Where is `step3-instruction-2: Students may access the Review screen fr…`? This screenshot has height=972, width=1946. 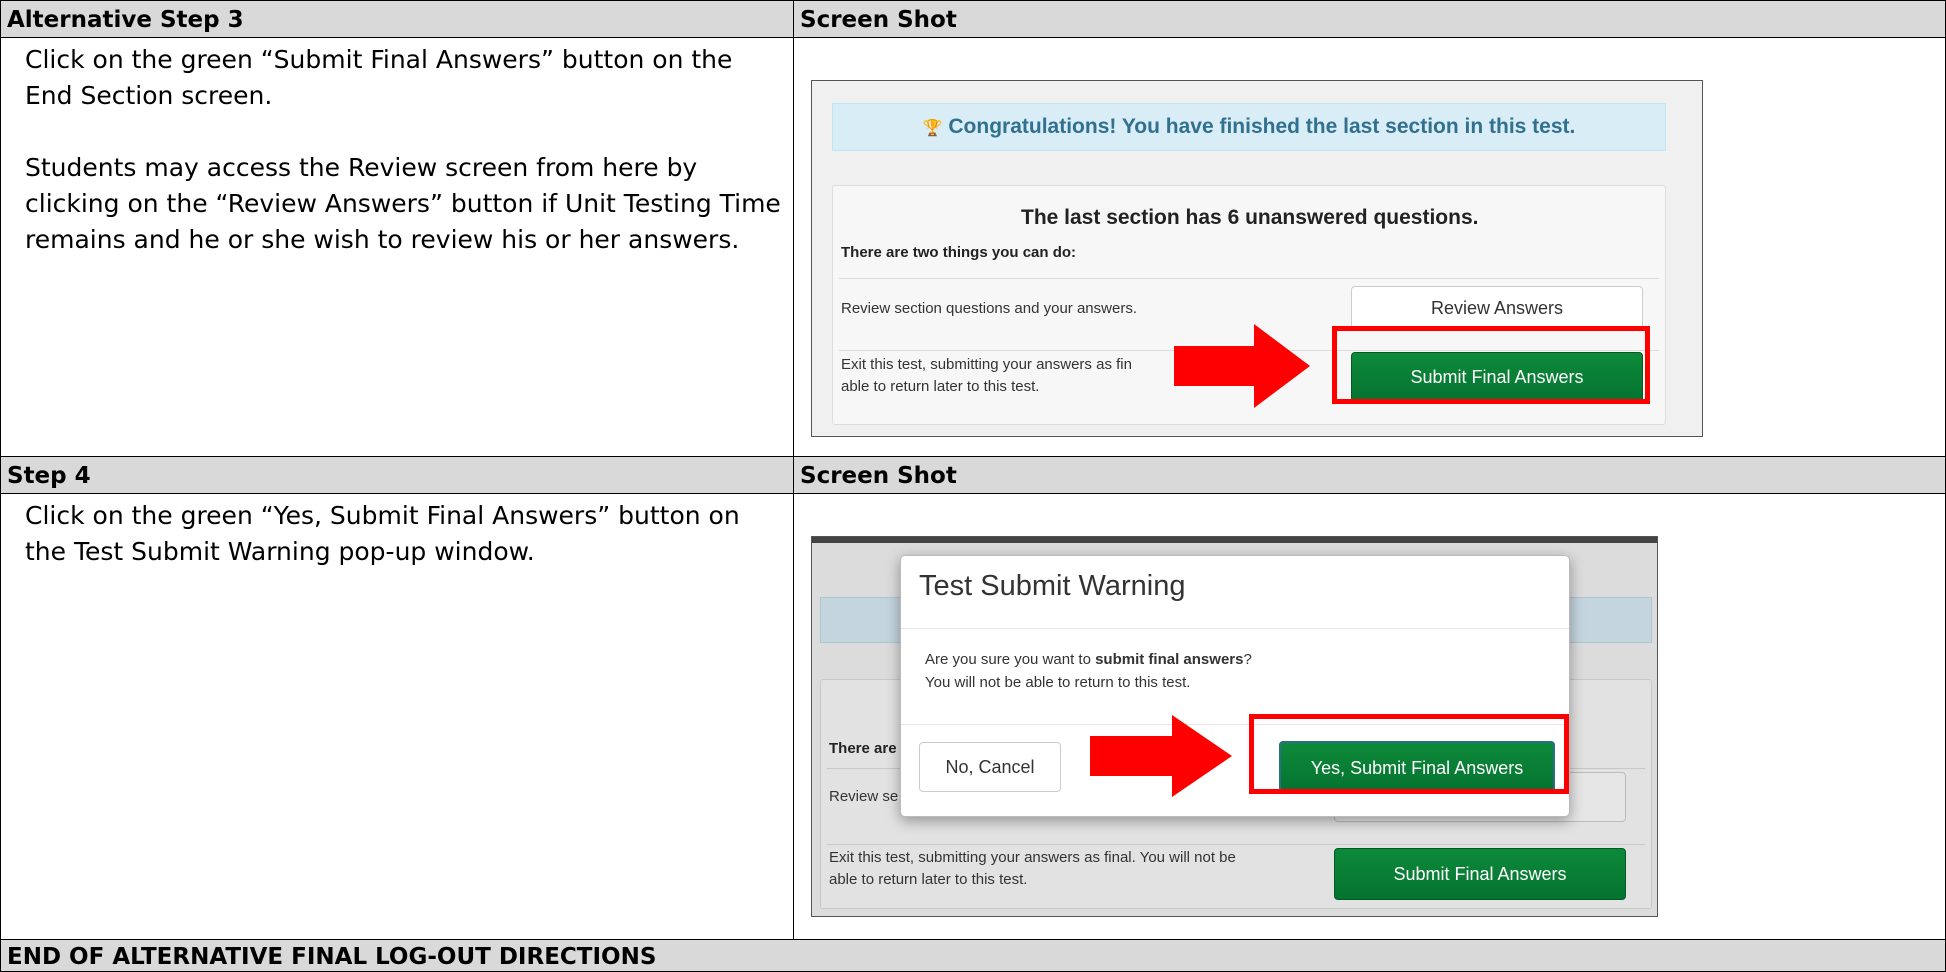 step3-instruction-2: Students may access the Review screen fr… is located at coordinates (403, 203).